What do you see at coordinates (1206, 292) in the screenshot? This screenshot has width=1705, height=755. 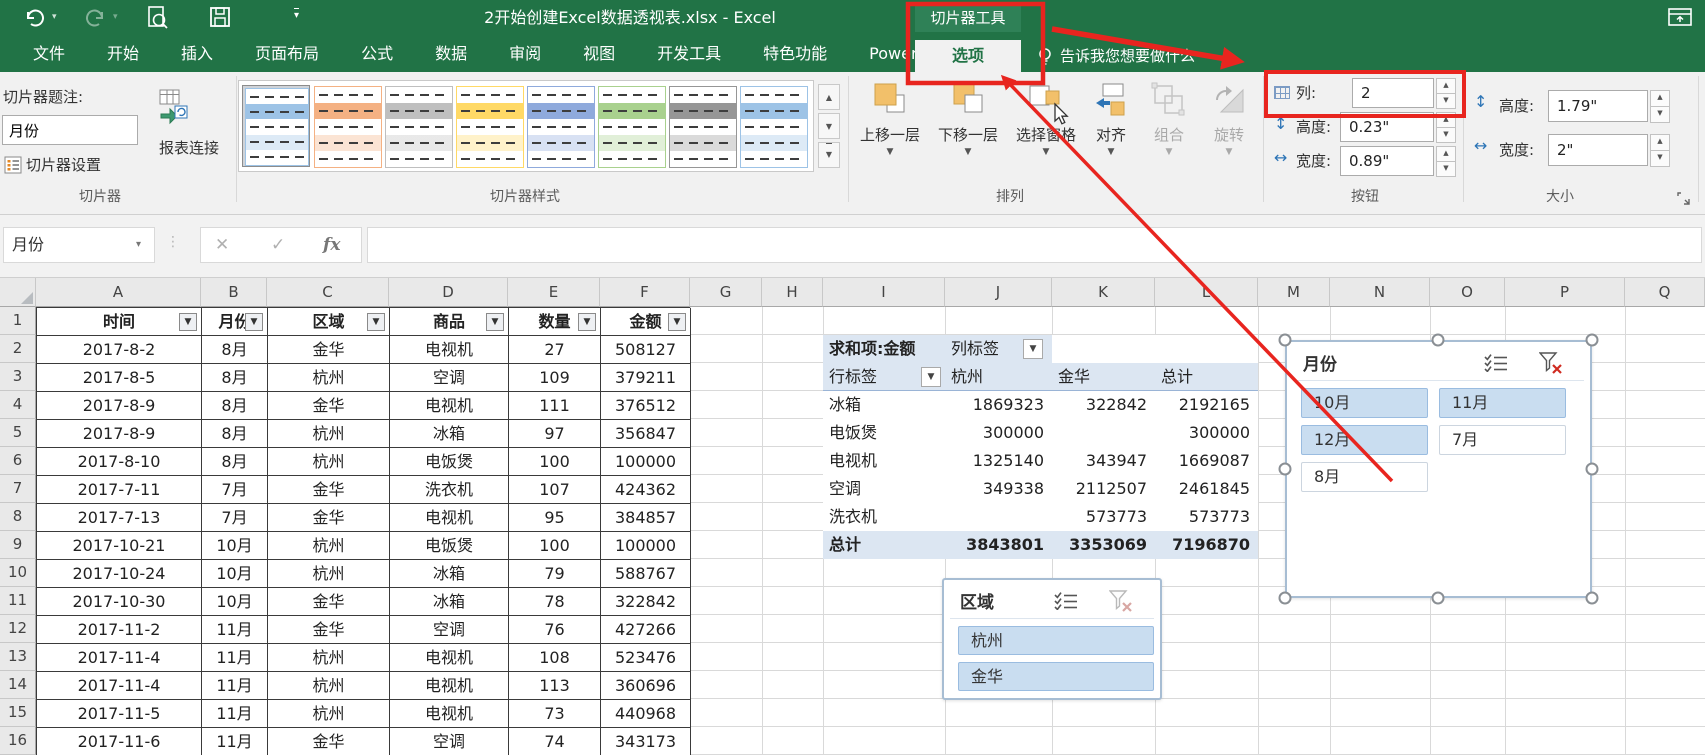 I see `column-header: L` at bounding box center [1206, 292].